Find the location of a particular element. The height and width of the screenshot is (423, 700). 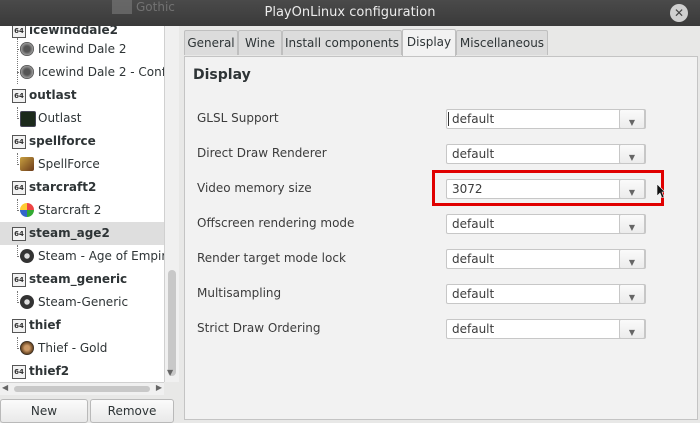

video-memory-size-label: Video memory size is located at coordinates (254, 188).